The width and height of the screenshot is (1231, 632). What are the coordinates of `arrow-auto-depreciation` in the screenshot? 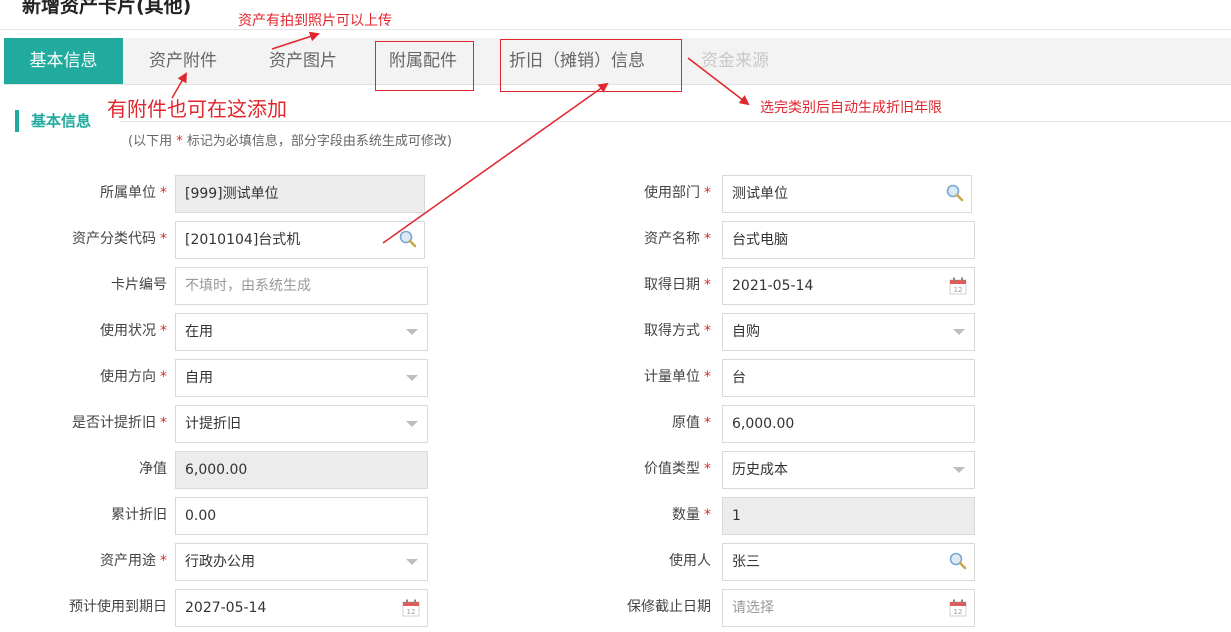 It's located at (718, 81).